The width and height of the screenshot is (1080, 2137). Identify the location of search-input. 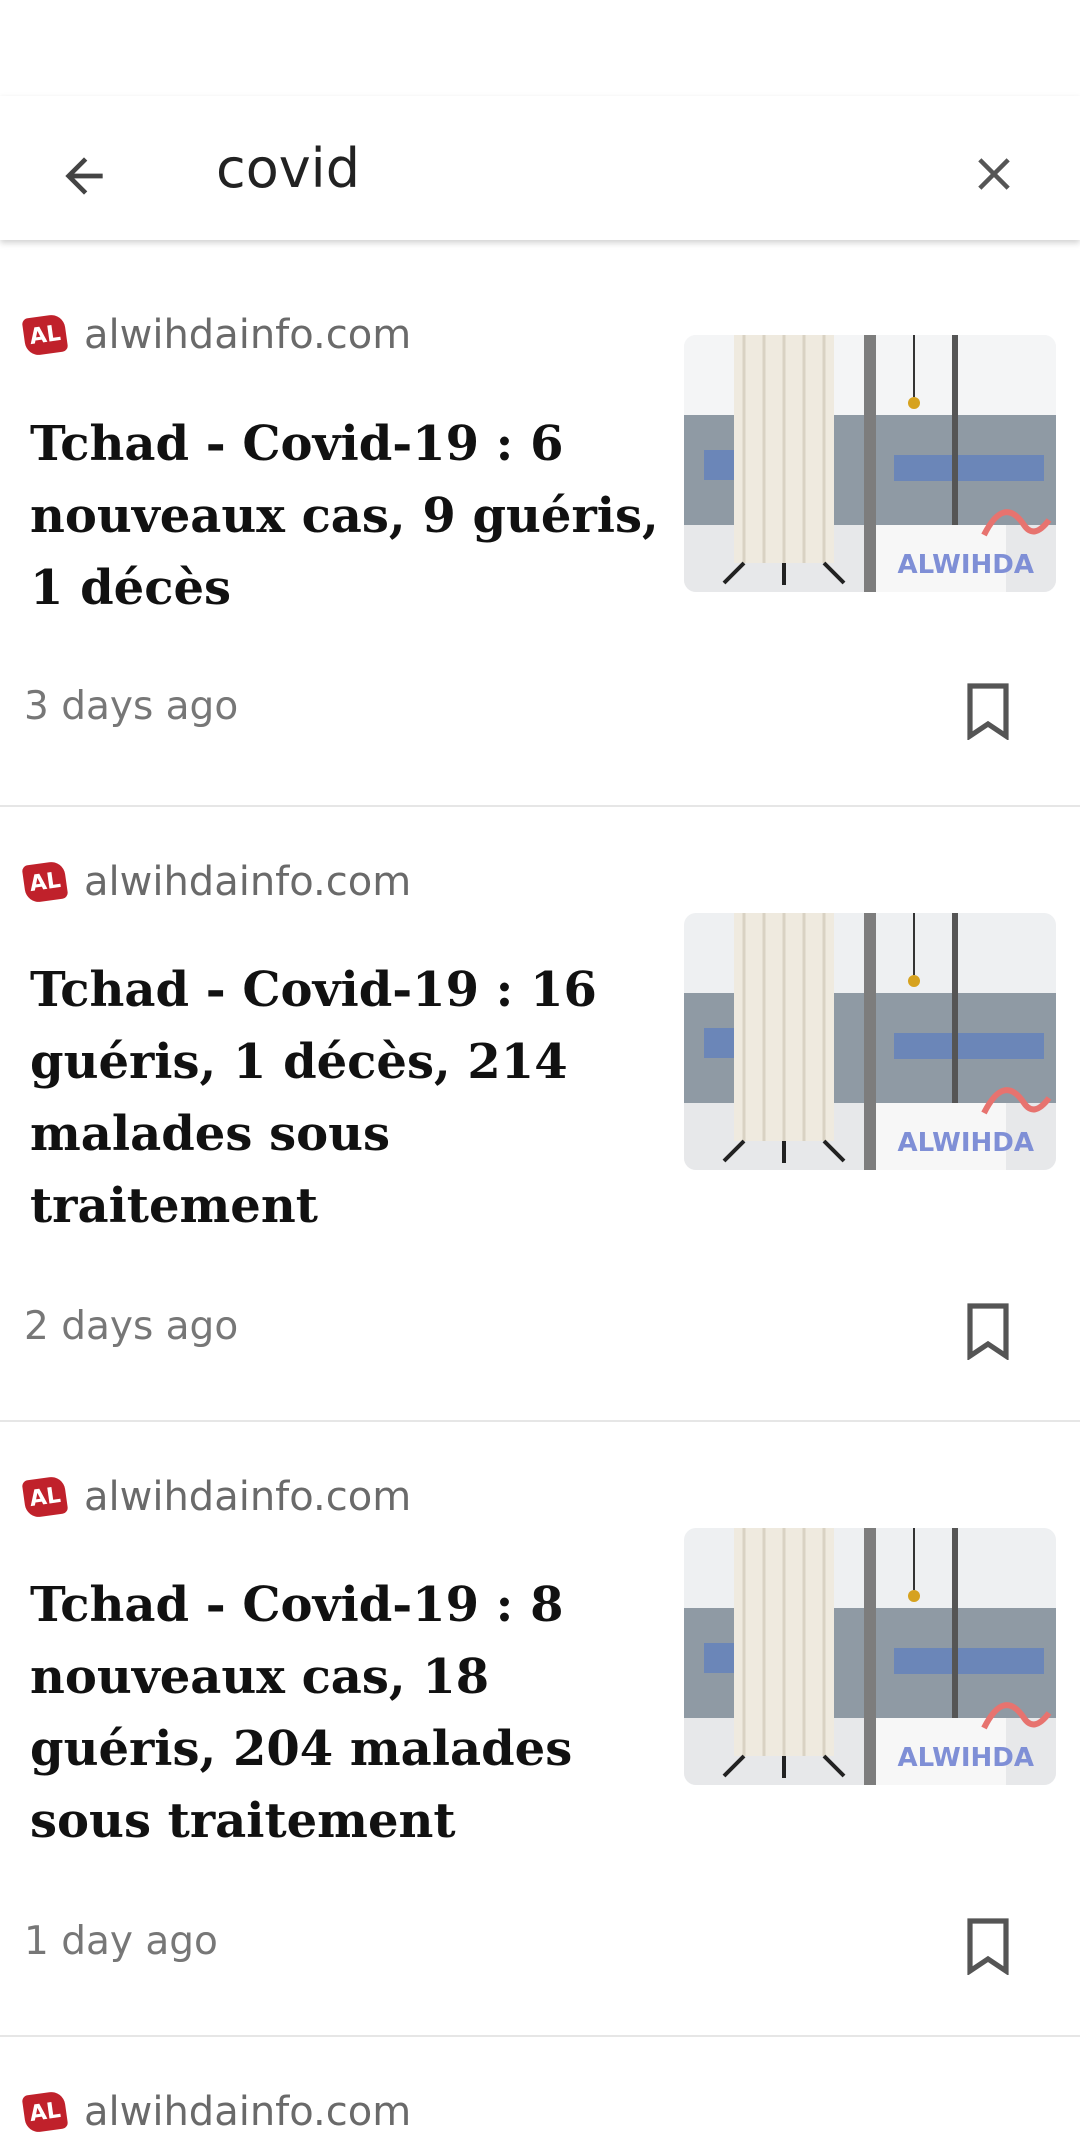
(576, 168).